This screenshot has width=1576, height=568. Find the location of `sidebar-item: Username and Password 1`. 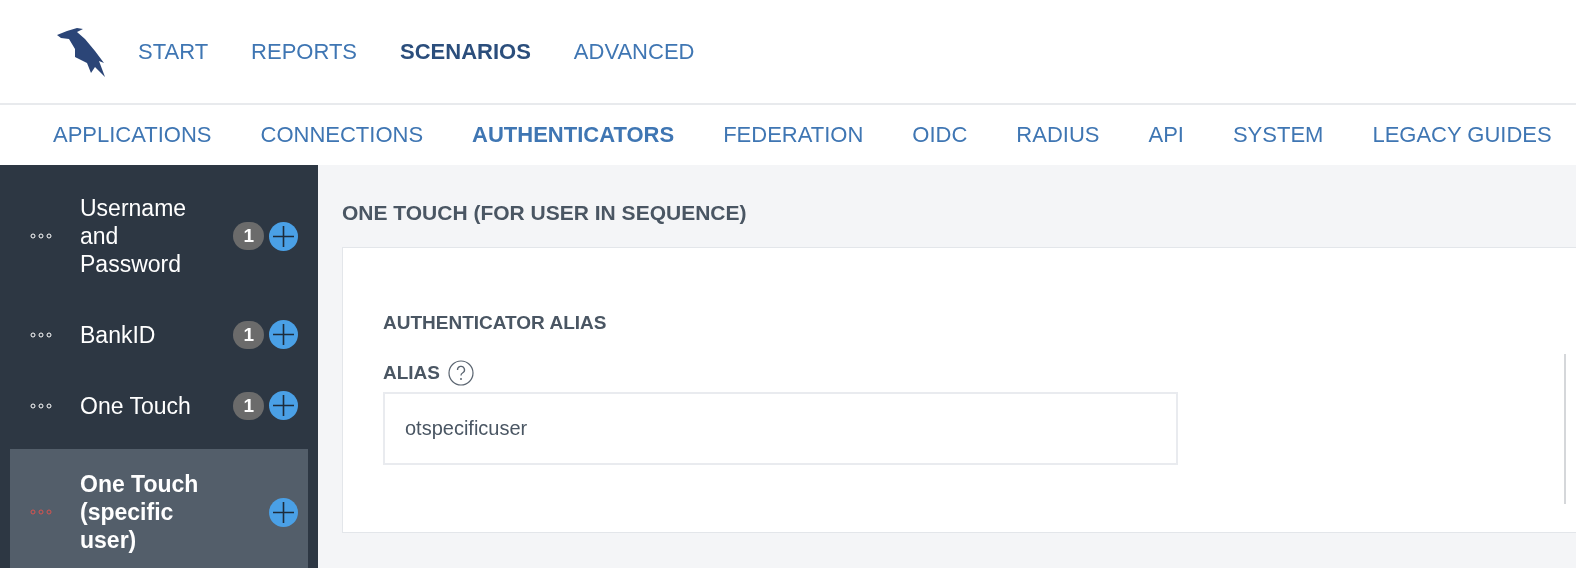

sidebar-item: Username and Password 1 is located at coordinates (159, 236).